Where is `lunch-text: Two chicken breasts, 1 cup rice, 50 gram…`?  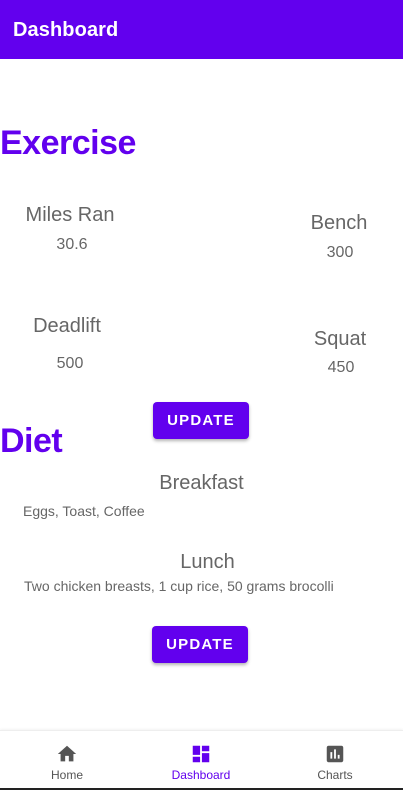
lunch-text: Two chicken breasts, 1 cup rice, 50 gram… is located at coordinates (179, 586).